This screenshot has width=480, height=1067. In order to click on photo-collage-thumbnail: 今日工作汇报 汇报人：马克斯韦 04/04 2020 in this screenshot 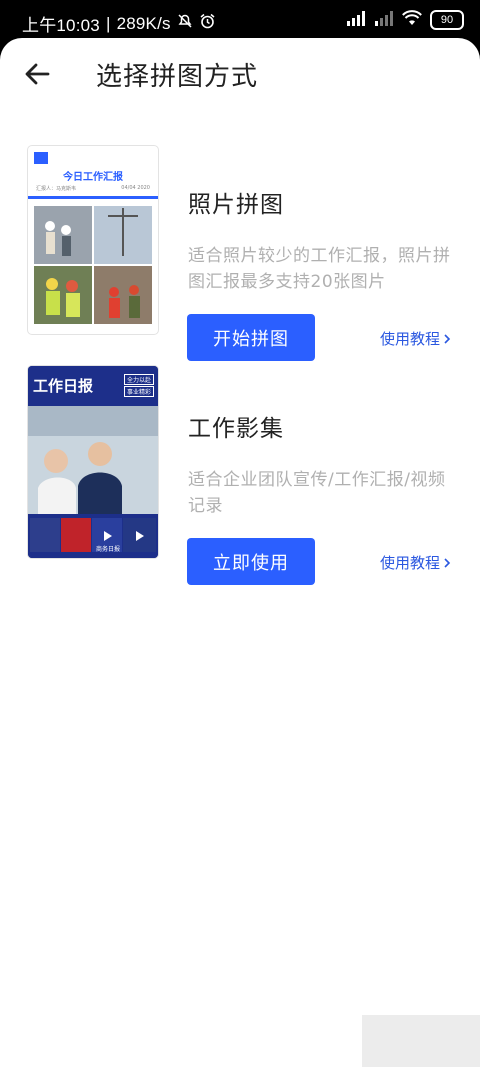, I will do `click(93, 240)`.